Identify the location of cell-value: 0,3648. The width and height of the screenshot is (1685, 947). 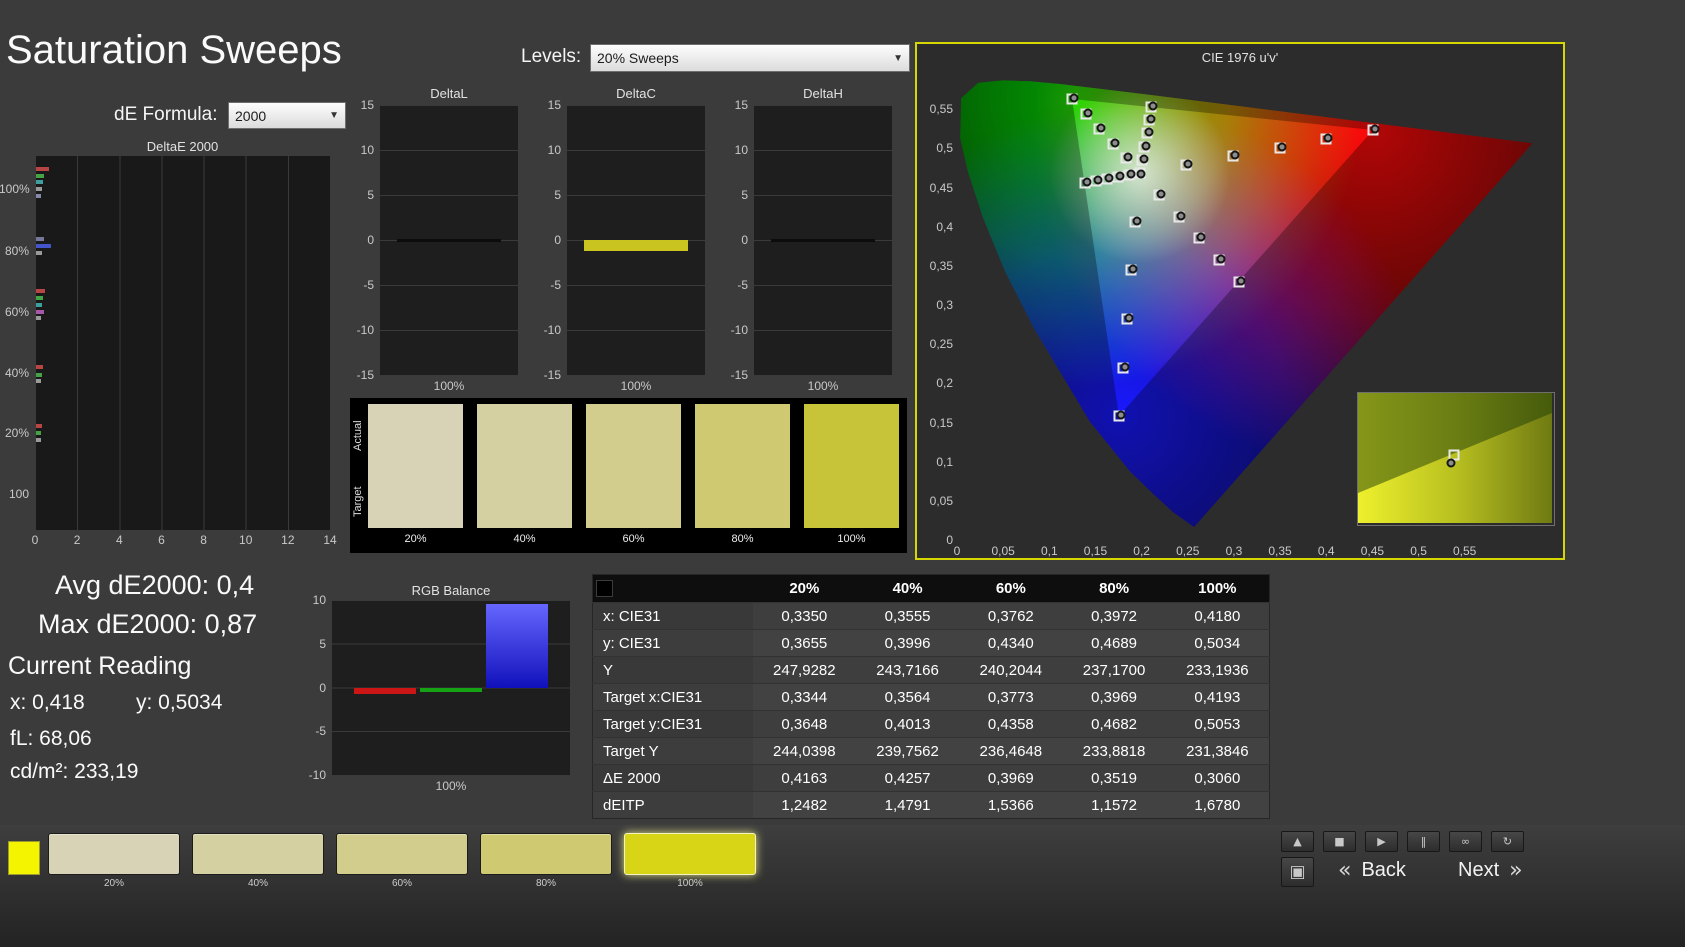
(804, 724).